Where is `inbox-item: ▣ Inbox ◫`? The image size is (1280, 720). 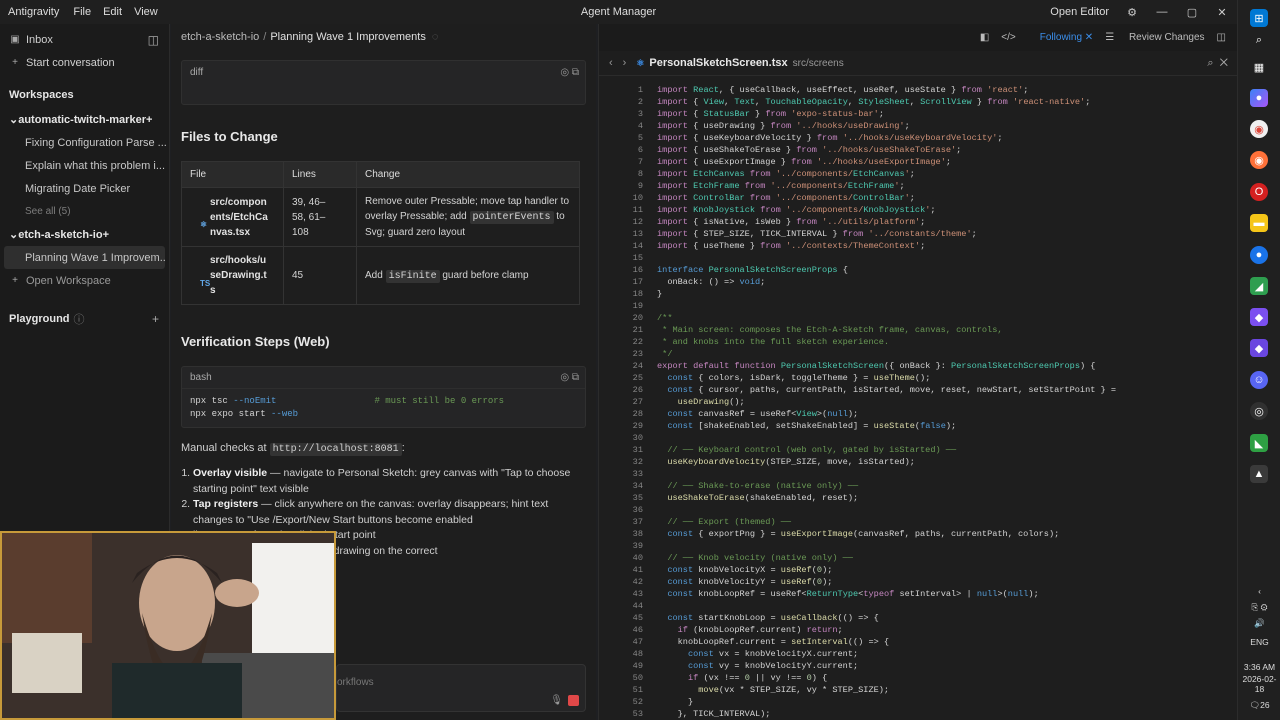
inbox-item: ▣ Inbox ◫ is located at coordinates (84, 39).